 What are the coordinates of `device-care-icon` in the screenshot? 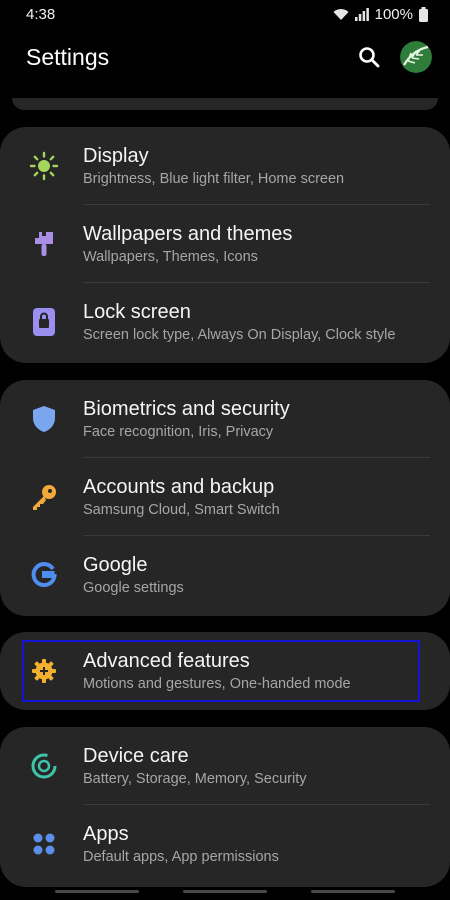 It's located at (44, 766).